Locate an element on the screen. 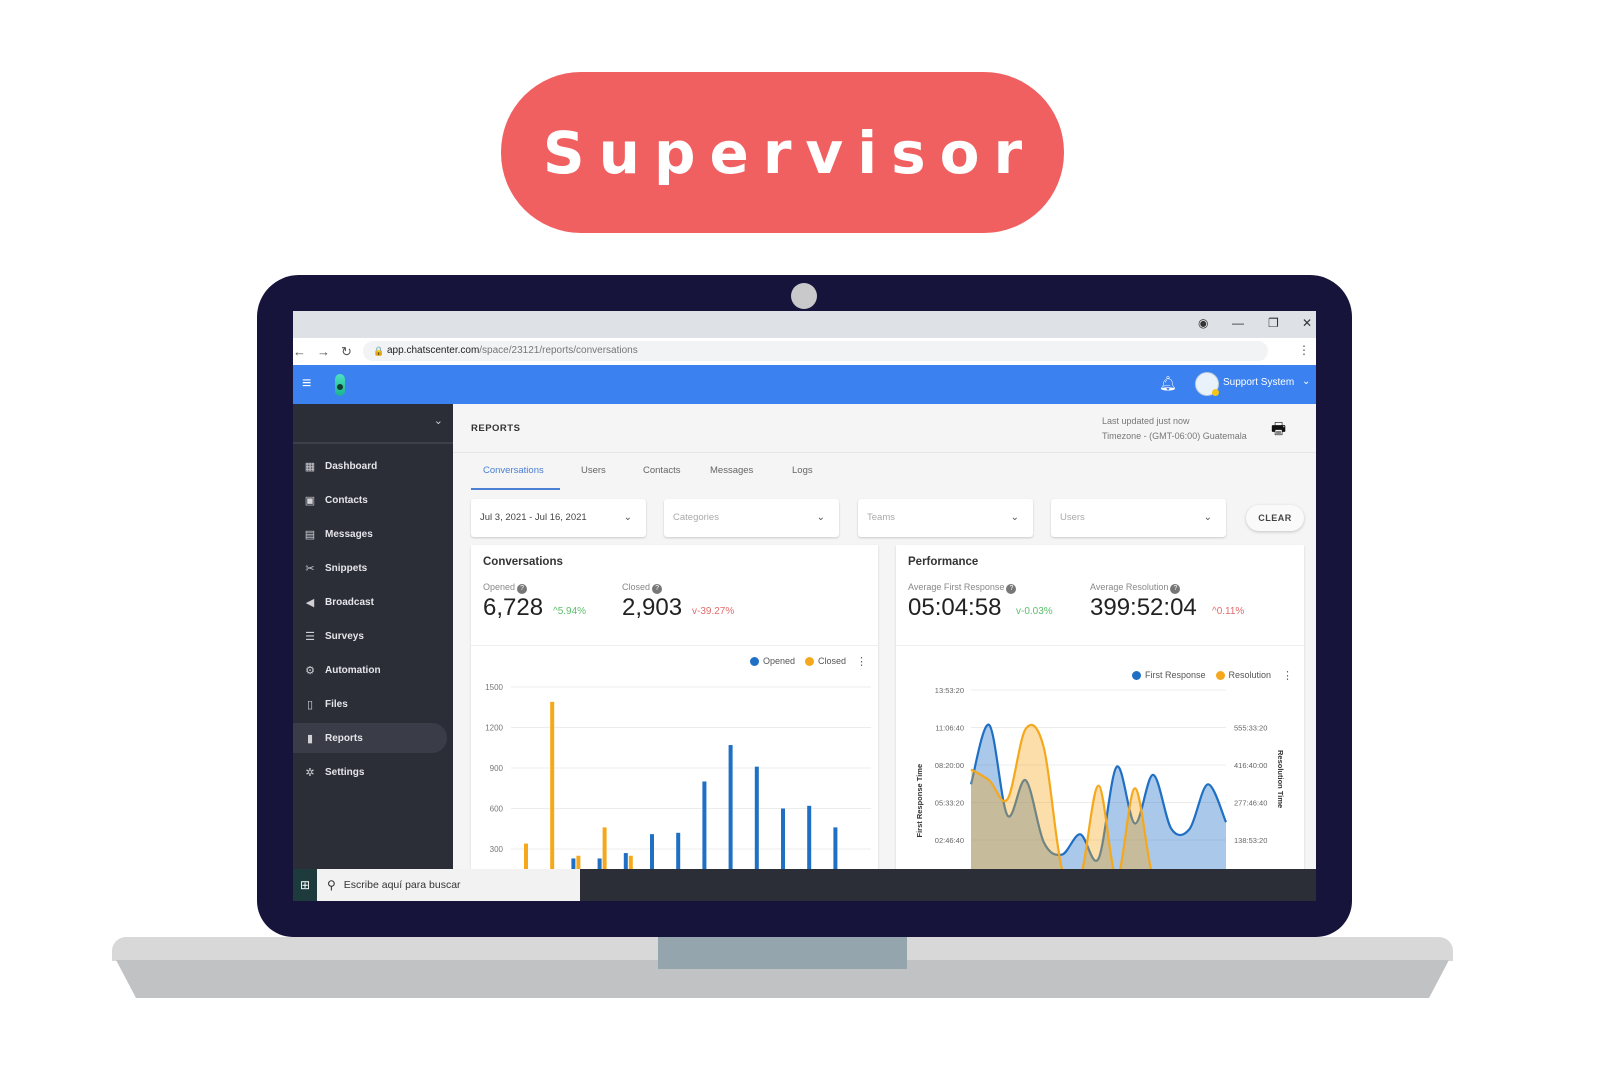  last-updated: Last updated just now is located at coordinates (1146, 421).